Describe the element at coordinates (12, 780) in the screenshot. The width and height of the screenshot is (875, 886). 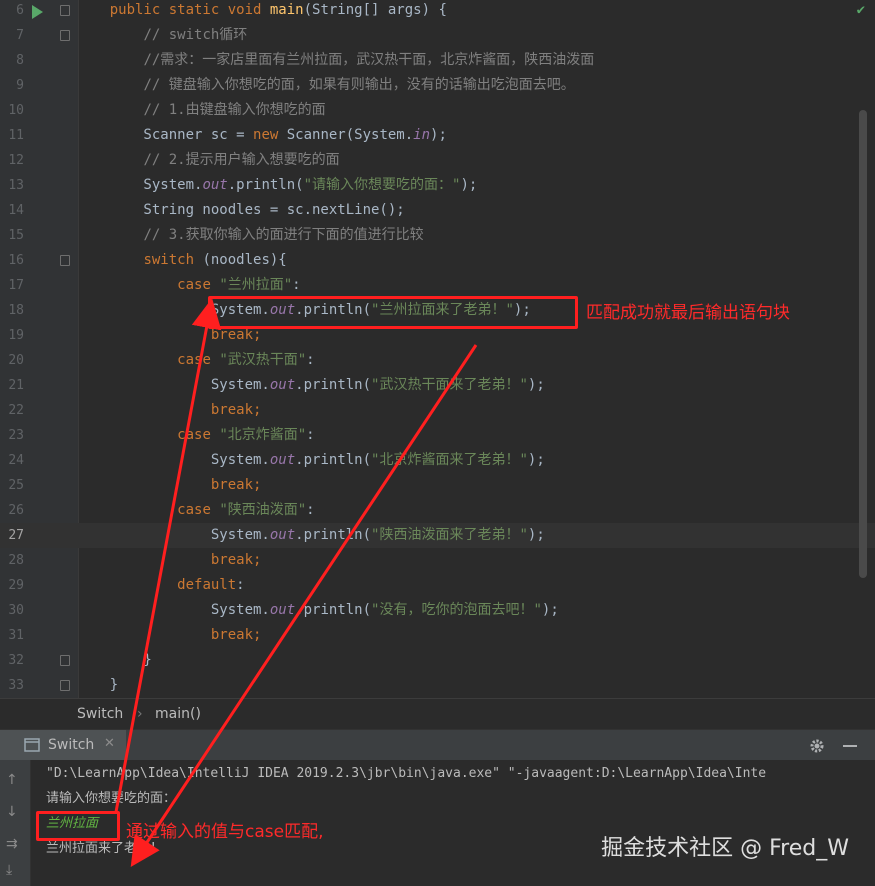
I see `up-arrow-icon: ↑` at that location.